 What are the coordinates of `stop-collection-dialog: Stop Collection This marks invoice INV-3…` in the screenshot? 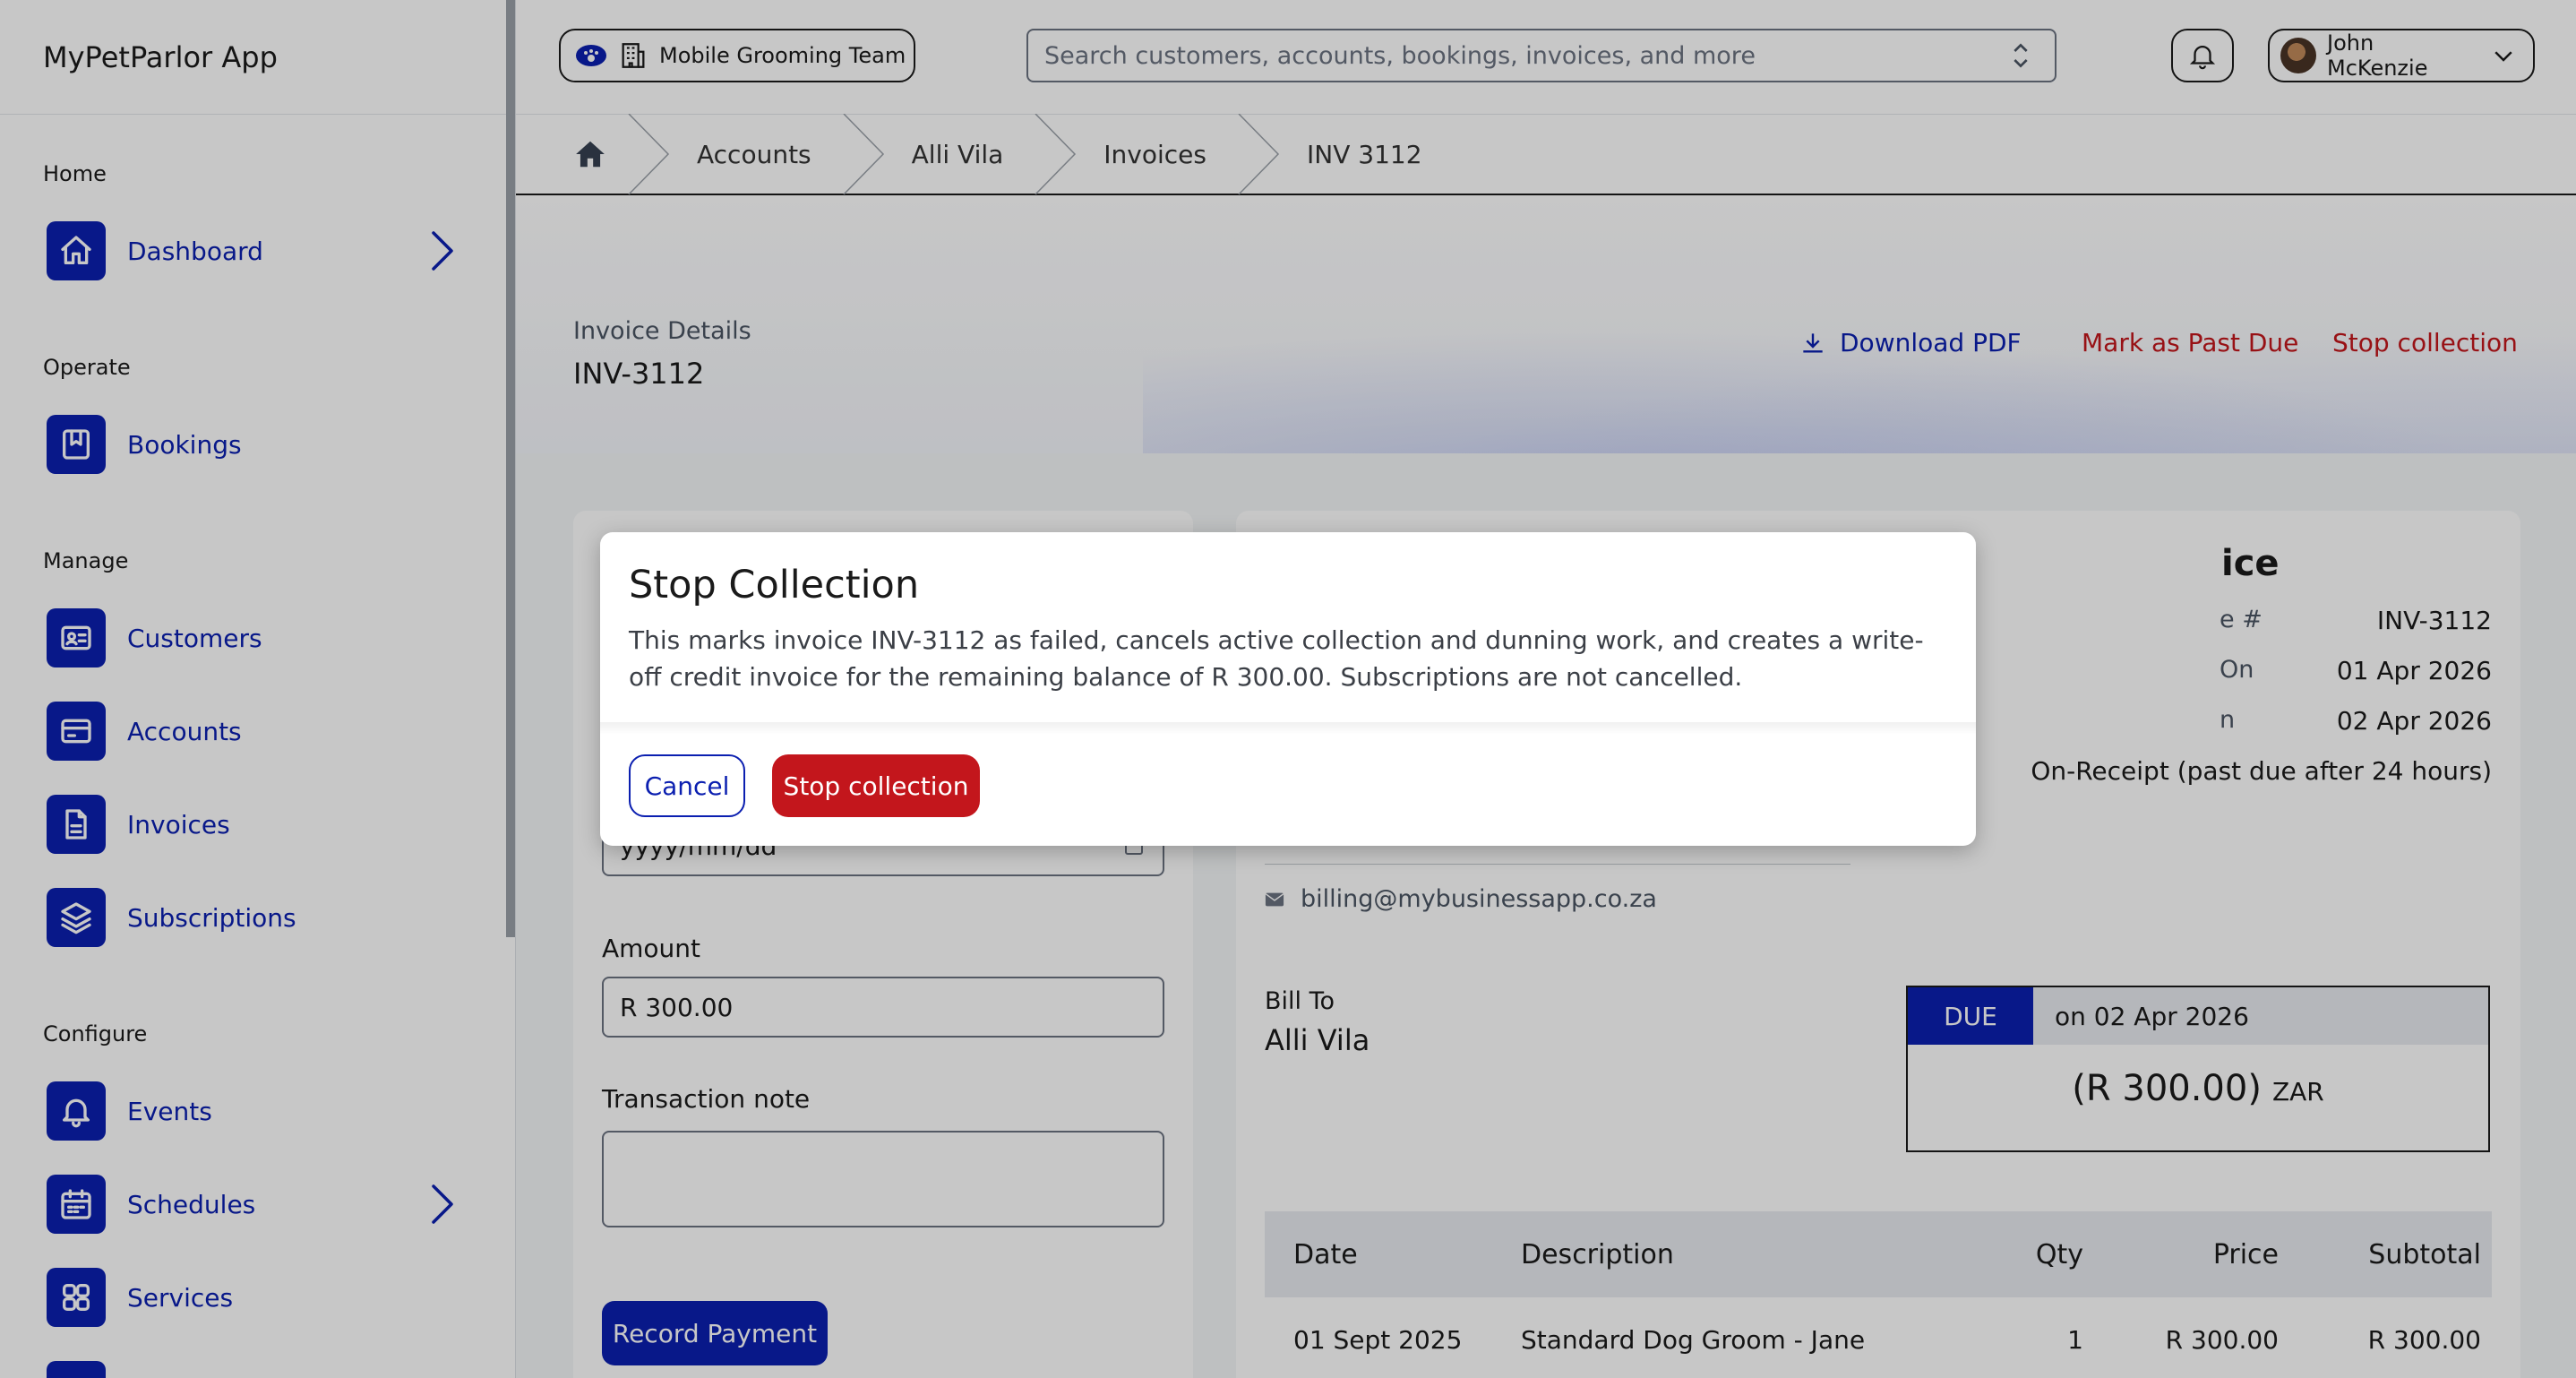 It's located at (1288, 689).